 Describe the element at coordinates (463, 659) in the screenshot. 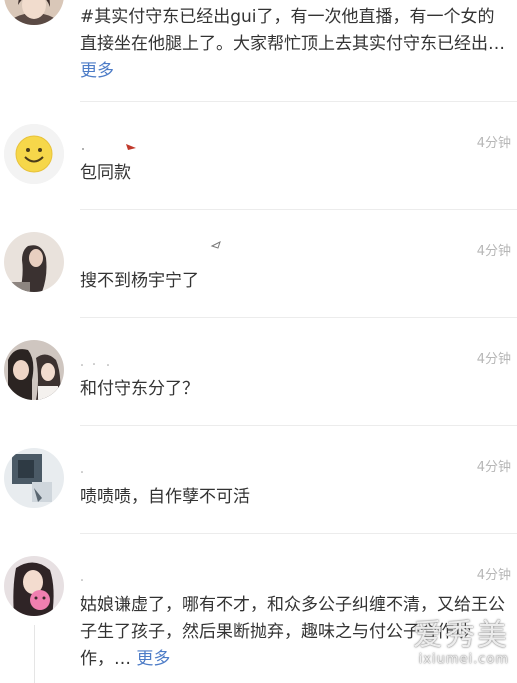

I see `watermark-url: ixiumei.com` at that location.